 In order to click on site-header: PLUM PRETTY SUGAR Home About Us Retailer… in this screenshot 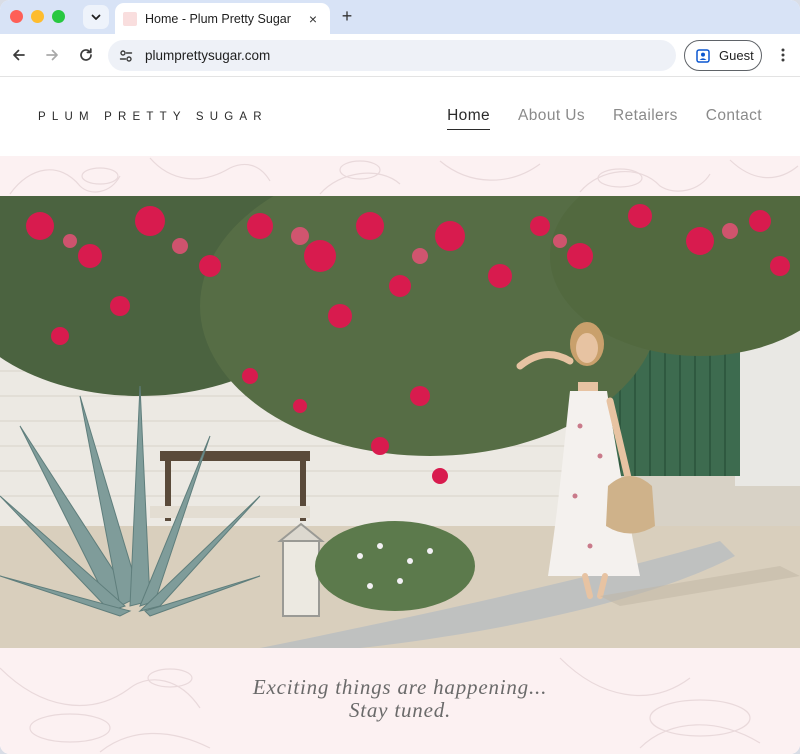, I will do `click(400, 116)`.